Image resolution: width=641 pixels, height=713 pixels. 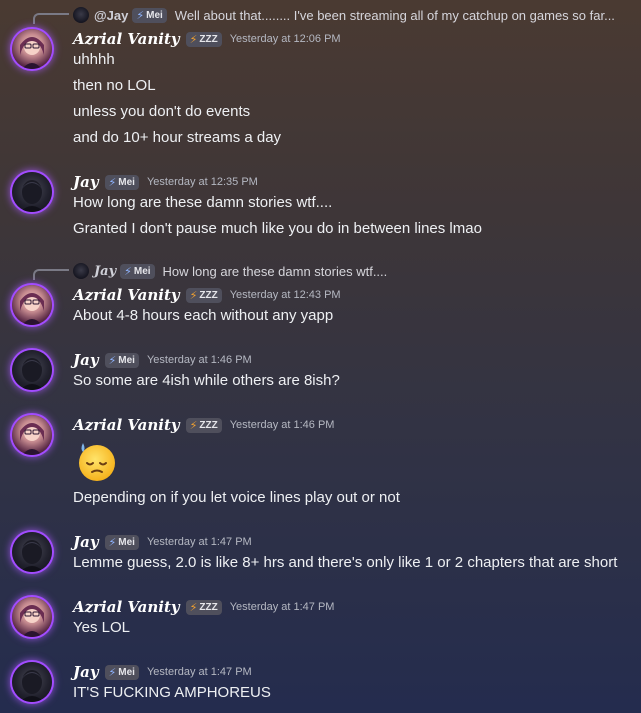 I want to click on message-header: Azrial Vanity ⚡ ZZZ Yesterday at 1:46 PM, so click(x=203, y=425).